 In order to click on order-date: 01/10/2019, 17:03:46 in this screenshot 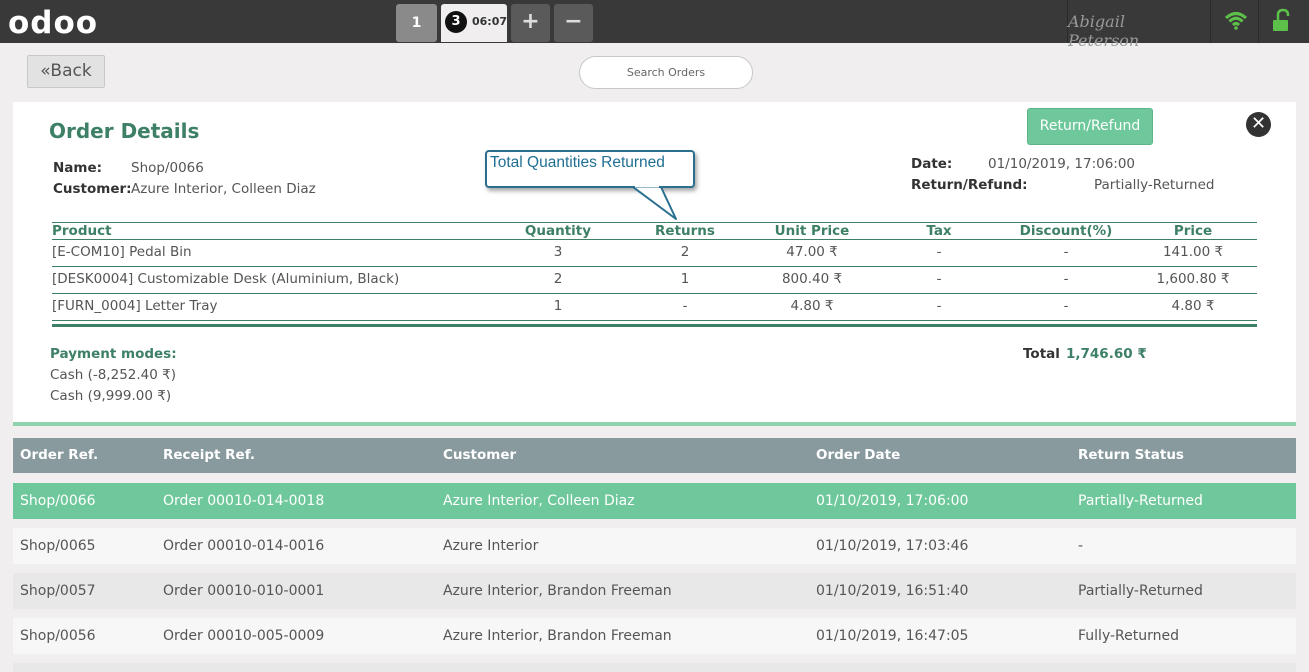, I will do `click(892, 546)`.